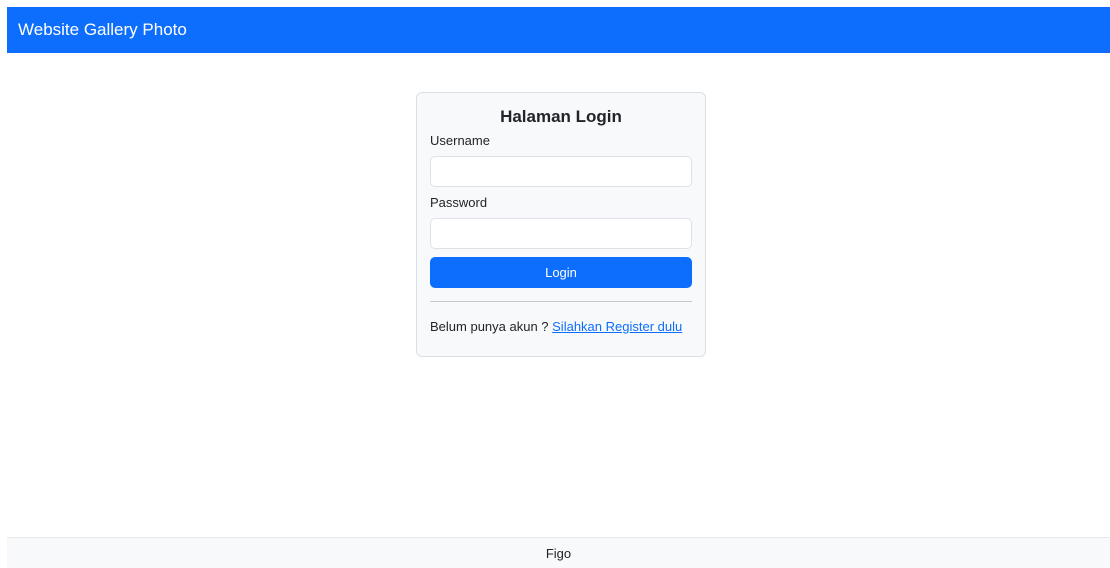  I want to click on page-title: Halaman Login, so click(561, 116).